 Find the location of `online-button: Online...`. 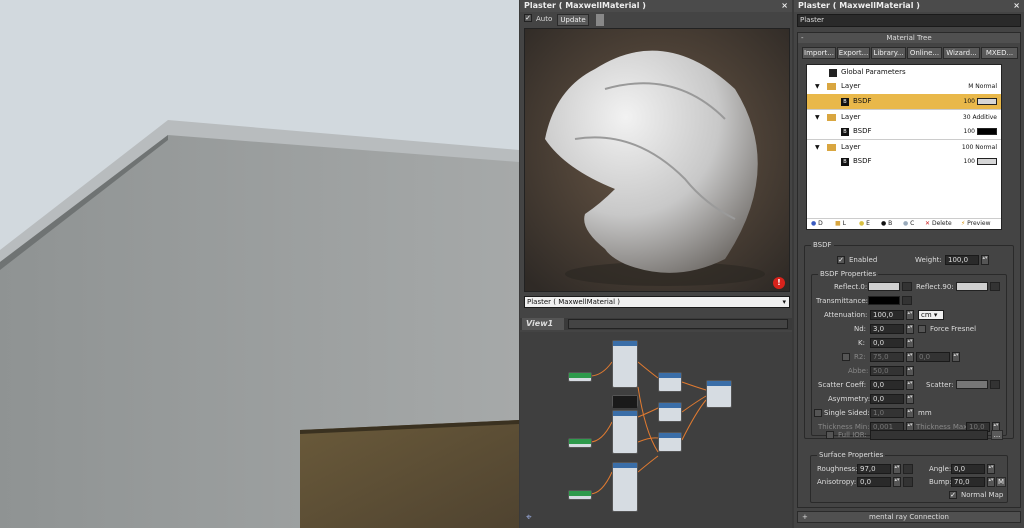

online-button: Online... is located at coordinates (924, 53).